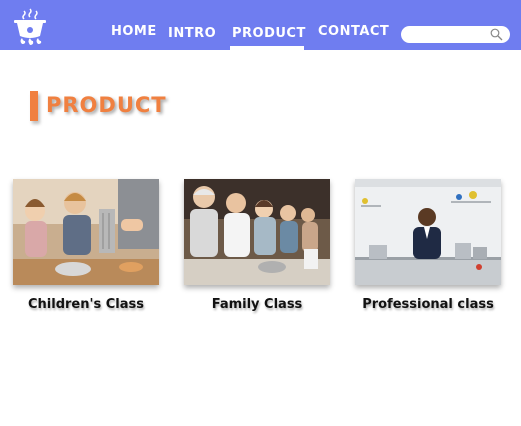 The image size is (521, 426). What do you see at coordinates (353, 35) in the screenshot?
I see `nav-contact: CONTACT` at bounding box center [353, 35].